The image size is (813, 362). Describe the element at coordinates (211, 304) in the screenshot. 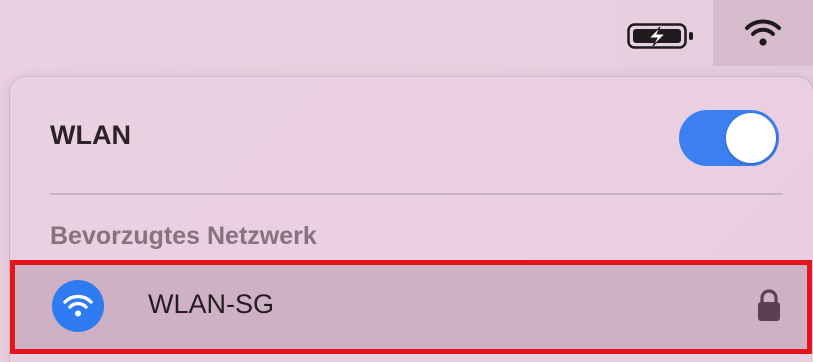

I see `network-name: WLAN-SG` at that location.